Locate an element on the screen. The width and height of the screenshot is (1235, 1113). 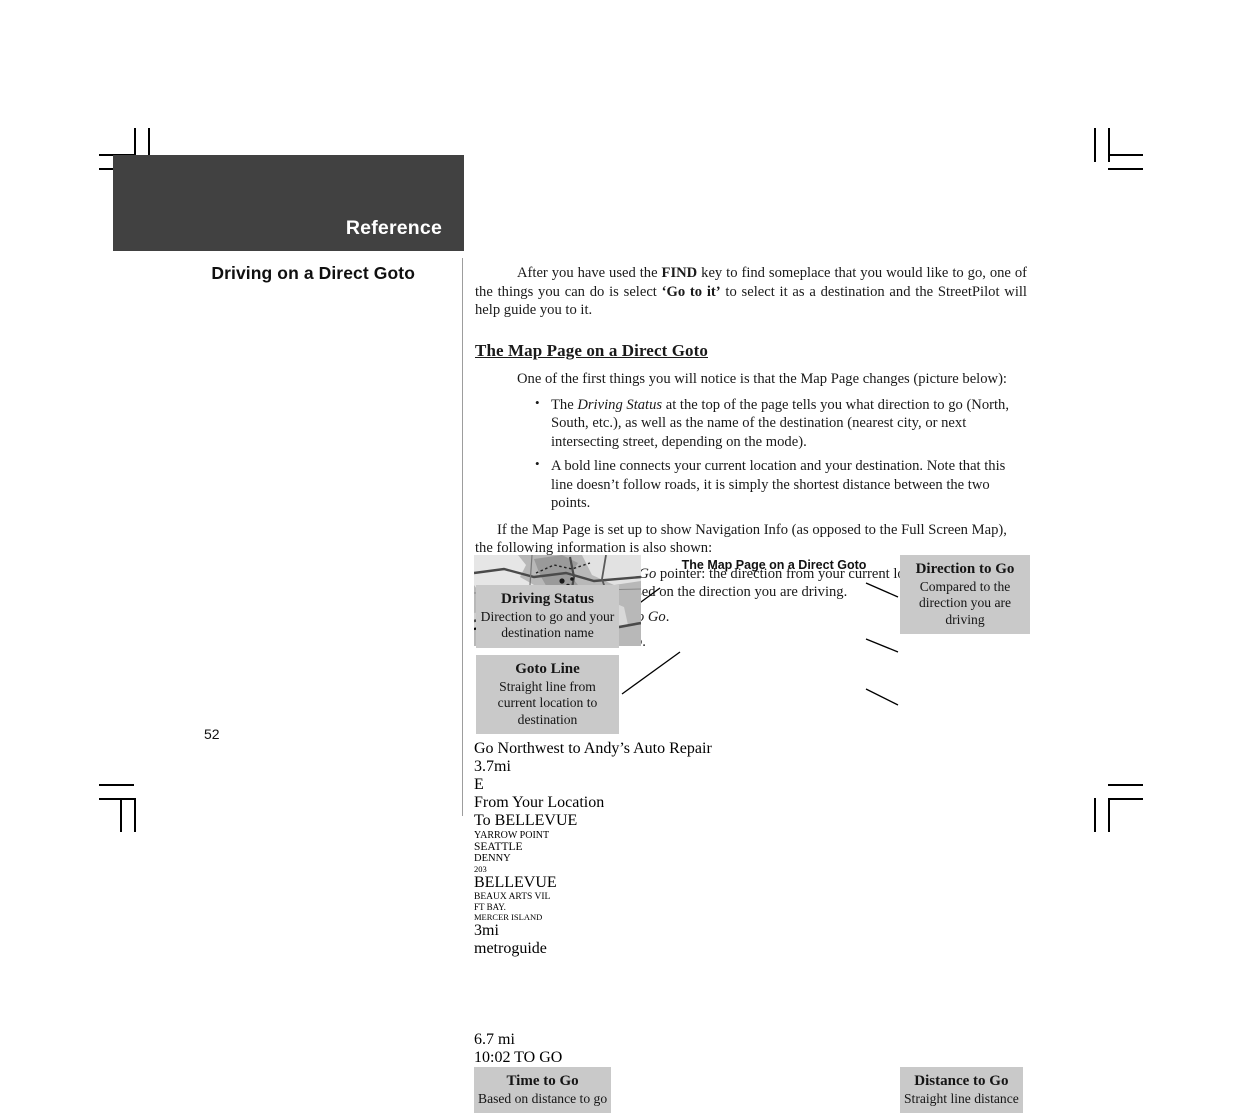
leader-line-direction is located at coordinates (882, 590).